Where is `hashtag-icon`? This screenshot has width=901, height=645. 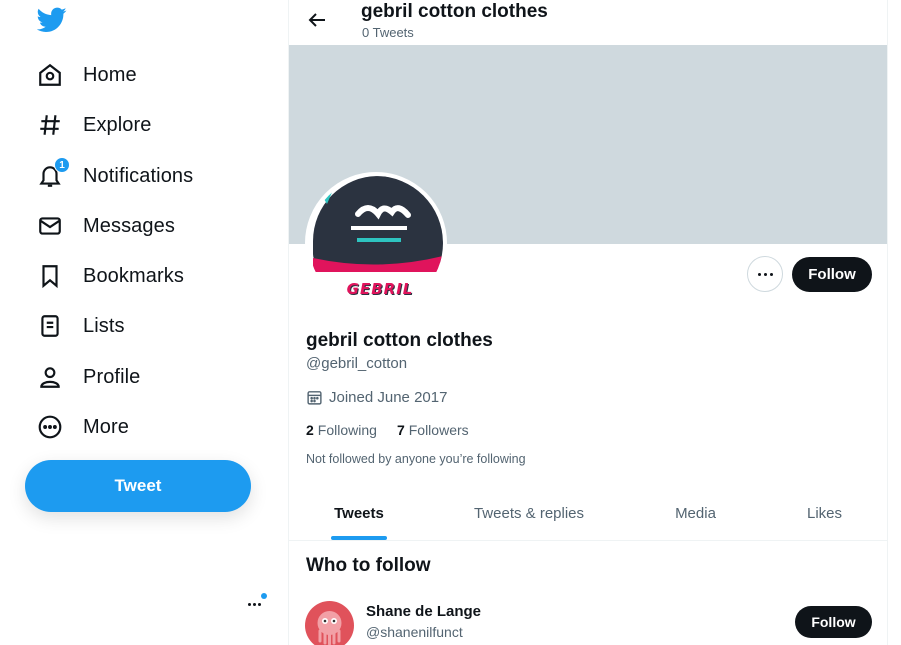
hashtag-icon is located at coordinates (50, 125).